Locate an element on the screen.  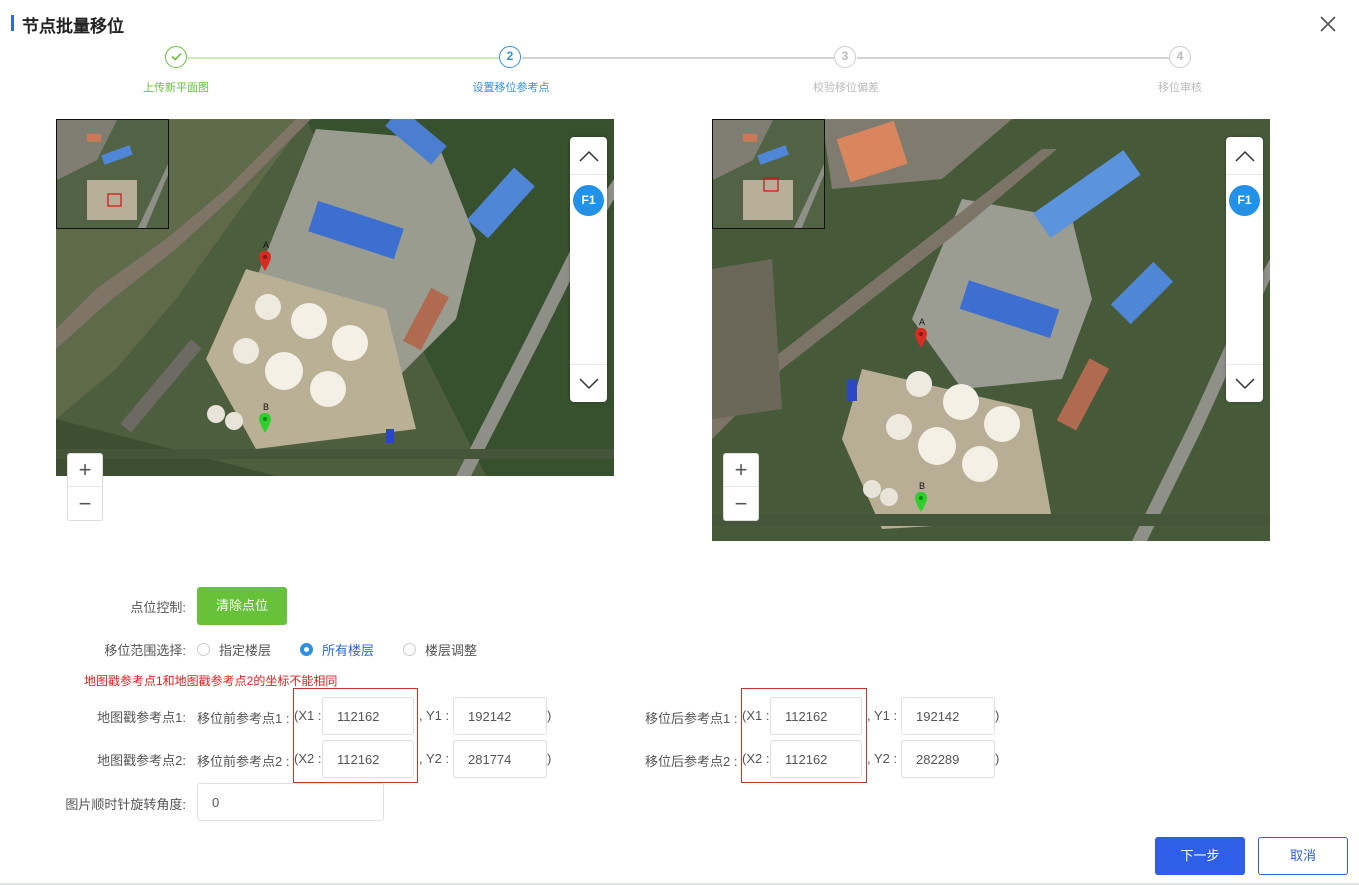
after-y2-input is located at coordinates (948, 759).